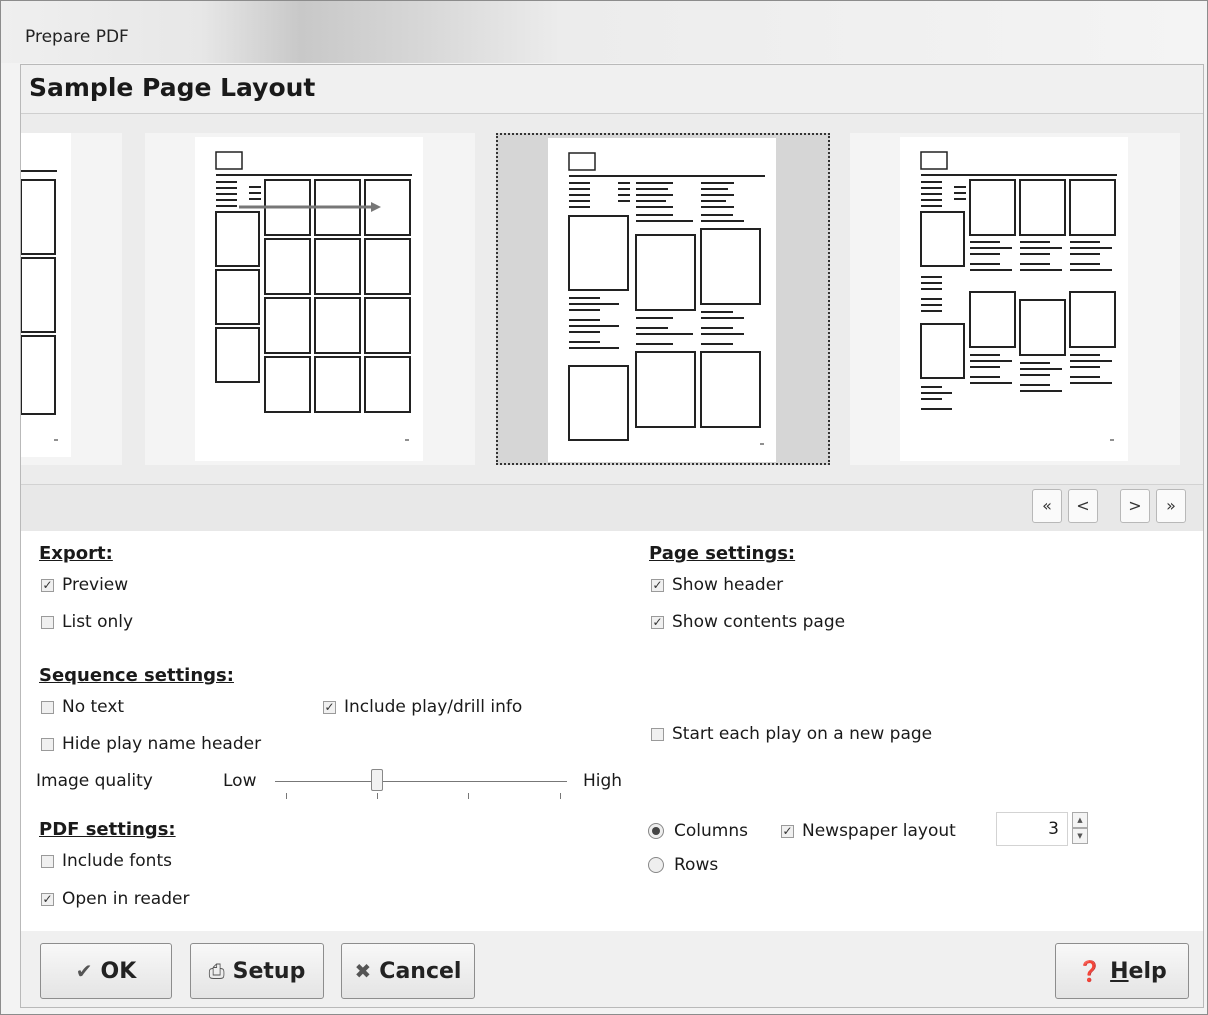 This screenshot has height=1015, width=1208. I want to click on ok-button-label: OK, so click(118, 971).